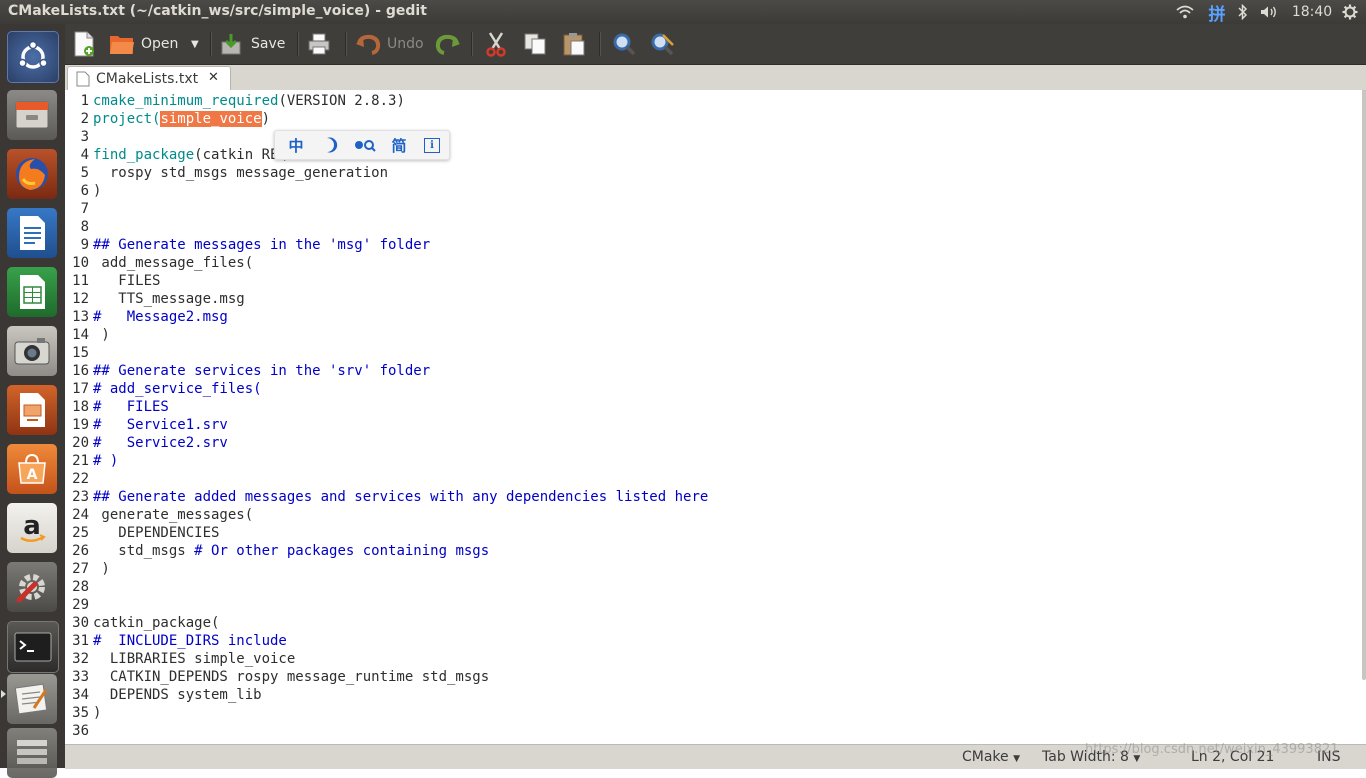 The width and height of the screenshot is (1366, 778). What do you see at coordinates (80, 587) in the screenshot?
I see `line-number: 28` at bounding box center [80, 587].